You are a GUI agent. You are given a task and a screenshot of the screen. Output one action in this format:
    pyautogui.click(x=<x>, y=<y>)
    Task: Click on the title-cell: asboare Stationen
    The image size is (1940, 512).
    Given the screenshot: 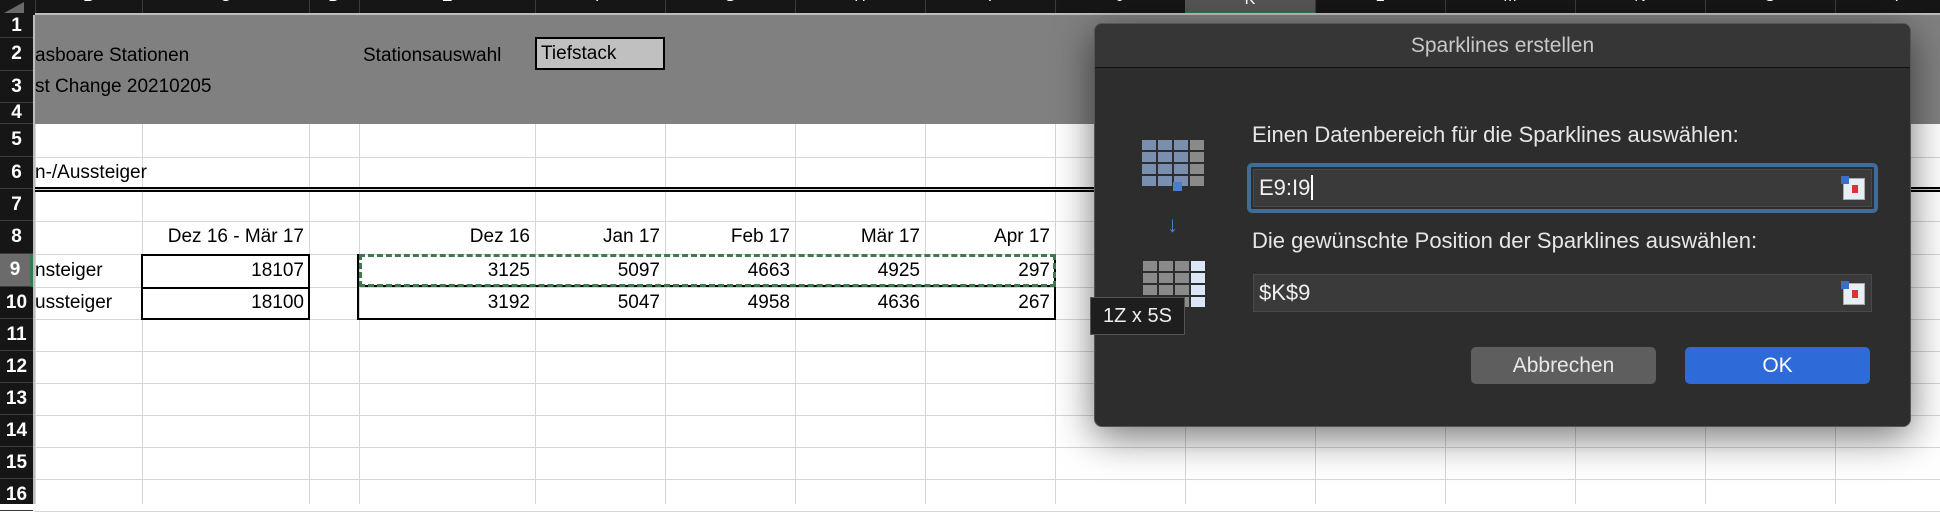 What is the action you would take?
    pyautogui.click(x=112, y=56)
    